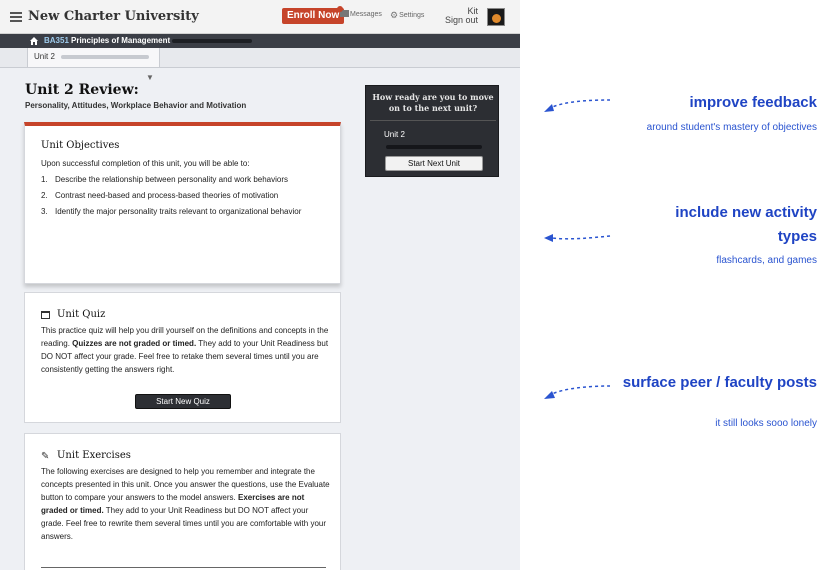  What do you see at coordinates (260, 58) in the screenshot?
I see `unit-bar: Unit 2` at bounding box center [260, 58].